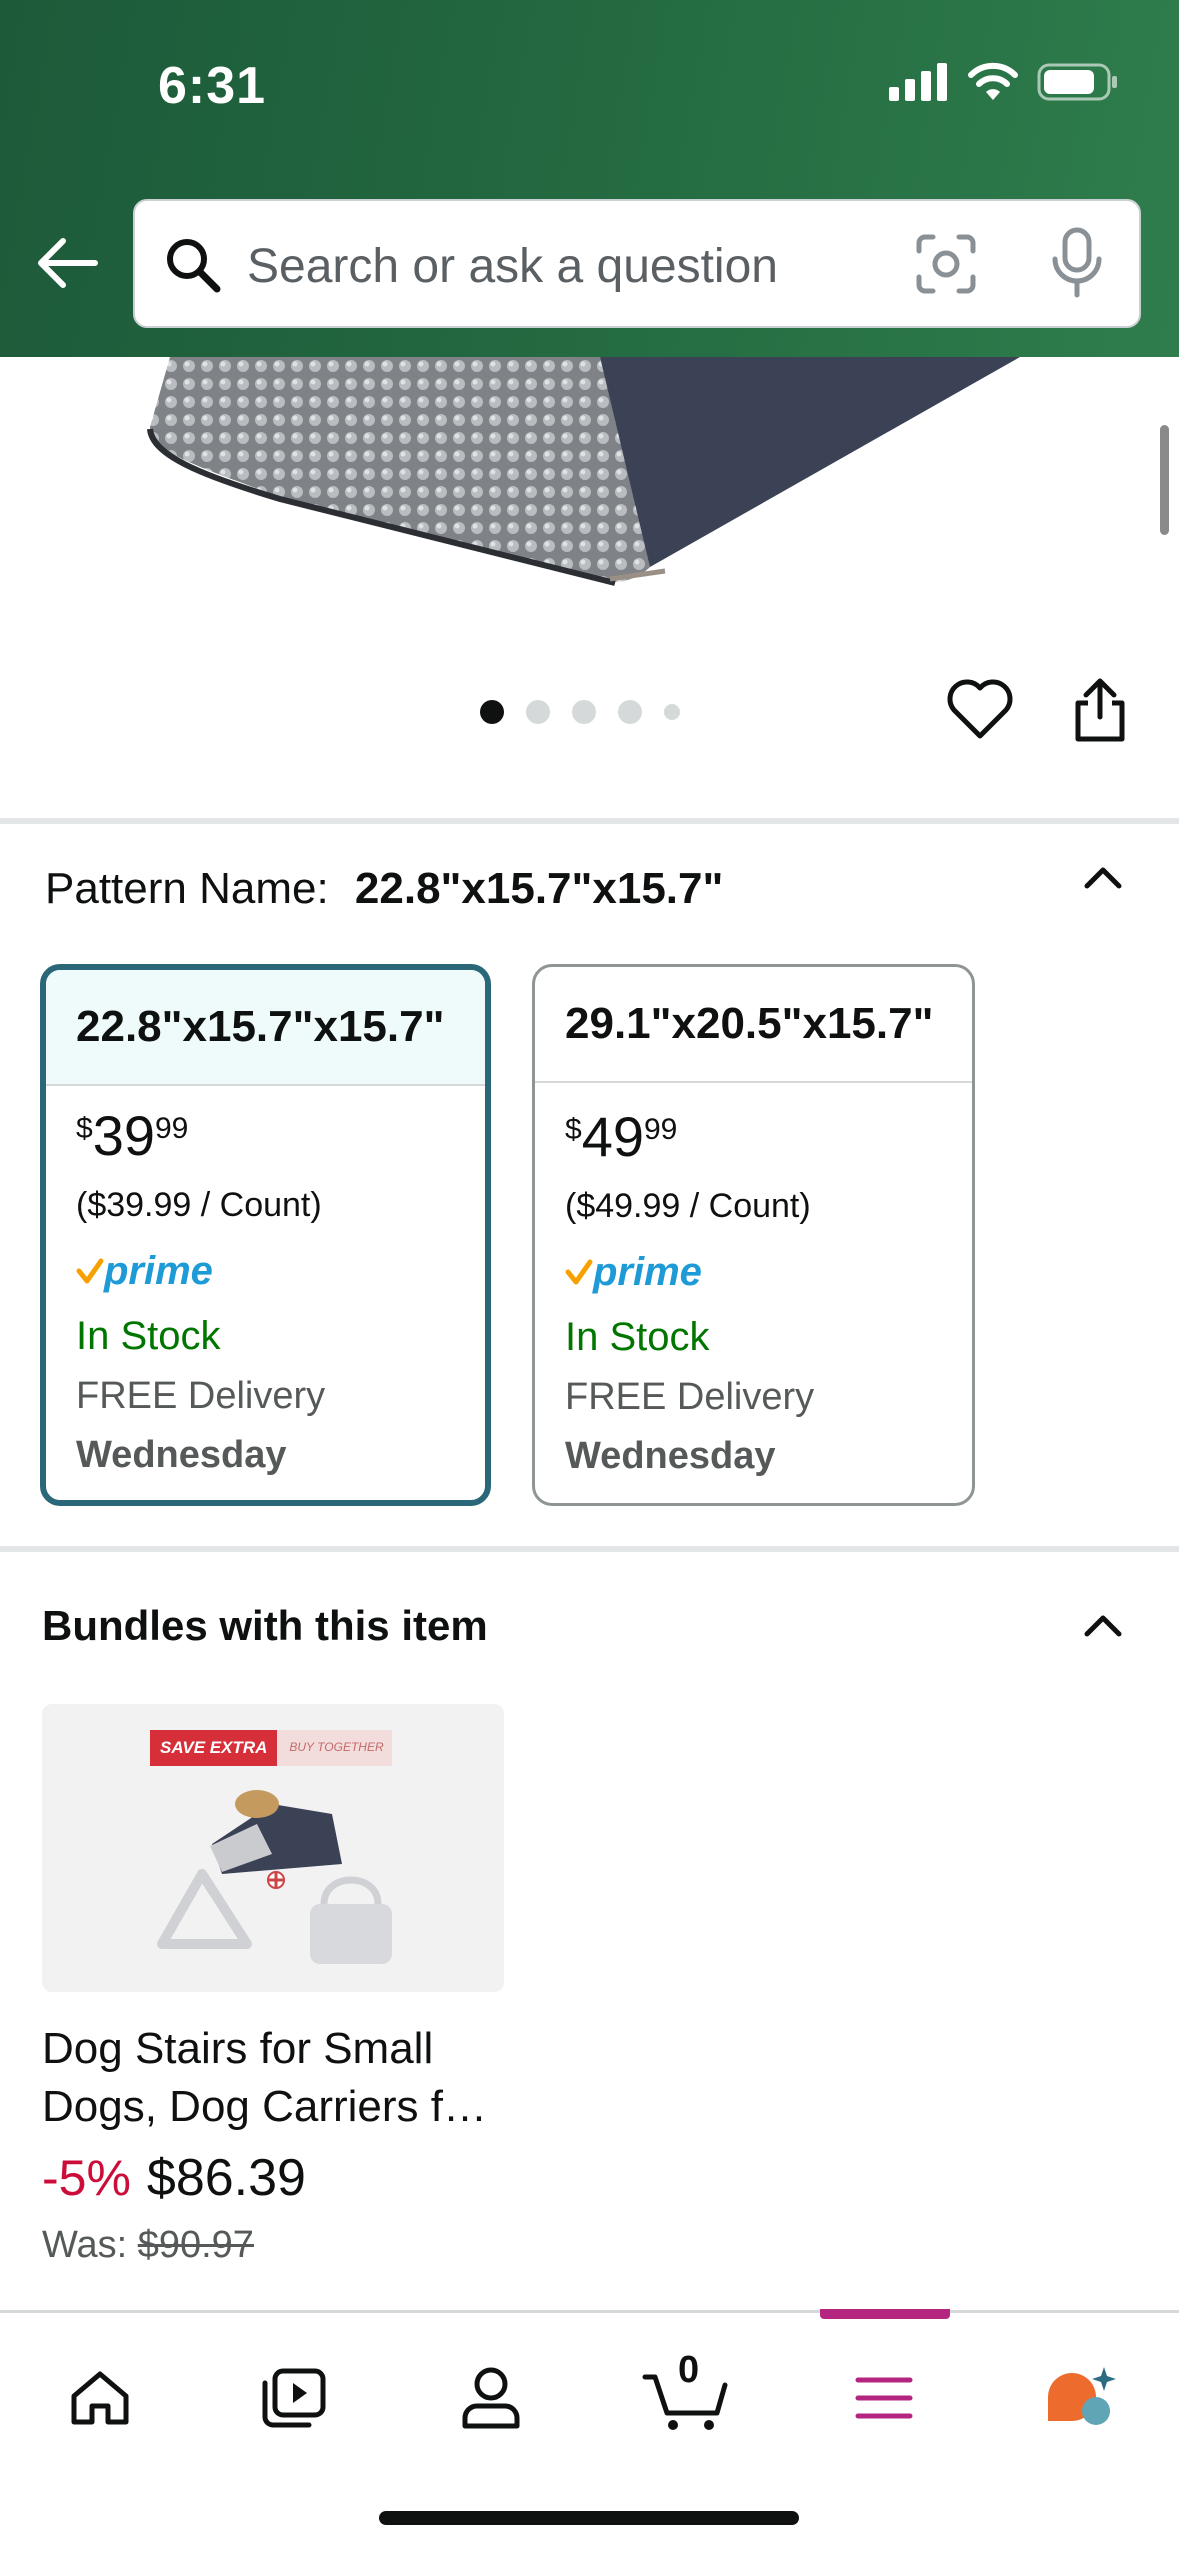 The height and width of the screenshot is (2556, 1179). What do you see at coordinates (274, 1877) in the screenshot?
I see `bundle-products-image` at bounding box center [274, 1877].